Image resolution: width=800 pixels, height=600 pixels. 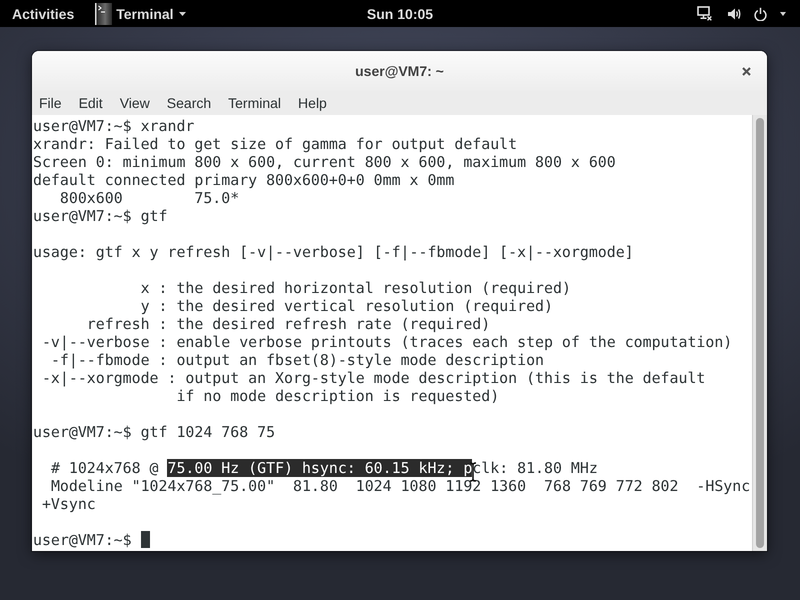 What do you see at coordinates (105, 468) in the screenshot?
I see `terminal-text: # 1024x768 @` at bounding box center [105, 468].